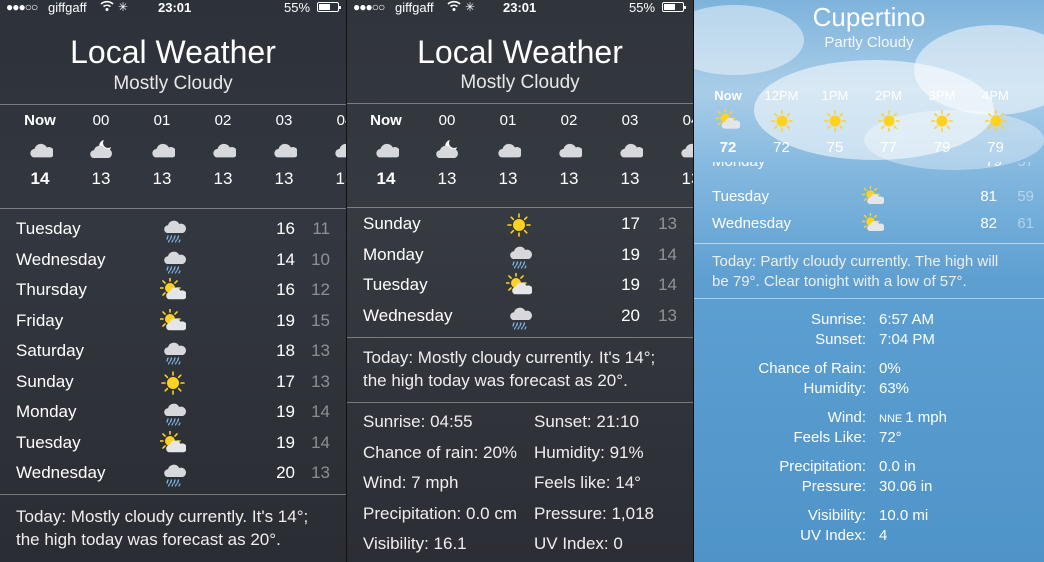 The height and width of the screenshot is (562, 1044). I want to click on current-condition: Partly Cloudy, so click(869, 42).